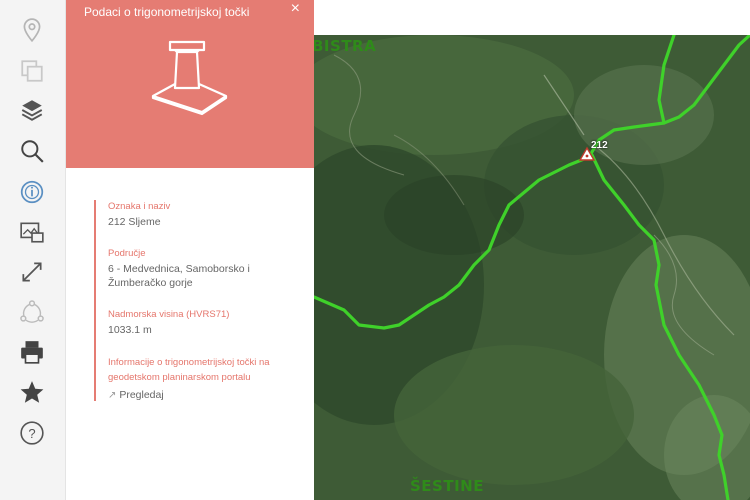 This screenshot has height=500, width=750. Describe the element at coordinates (130, 330) in the screenshot. I see `field-value: 1033.1 m` at that location.